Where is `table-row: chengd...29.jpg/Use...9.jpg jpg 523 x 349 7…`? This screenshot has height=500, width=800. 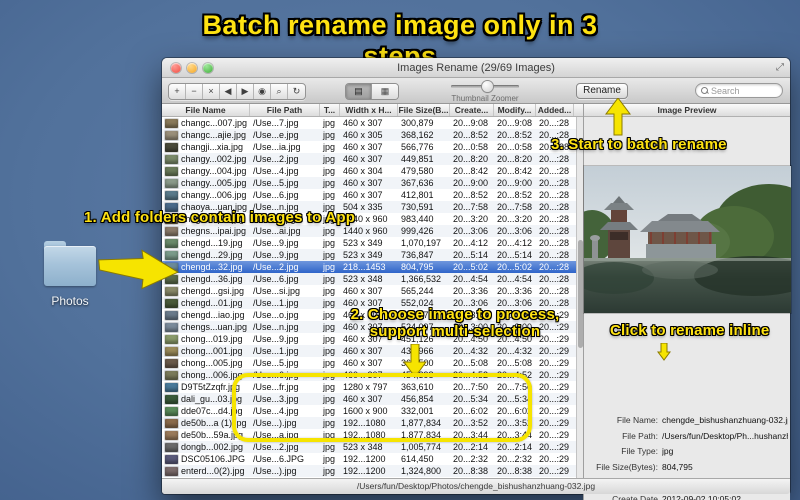 table-row: chengd...29.jpg/Use...9.jpg jpg 523 x 349 7… is located at coordinates (369, 255).